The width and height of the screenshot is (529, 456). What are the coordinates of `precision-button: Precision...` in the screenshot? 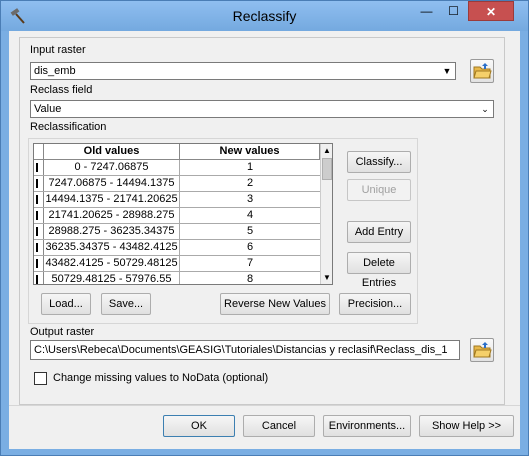 It's located at (375, 304).